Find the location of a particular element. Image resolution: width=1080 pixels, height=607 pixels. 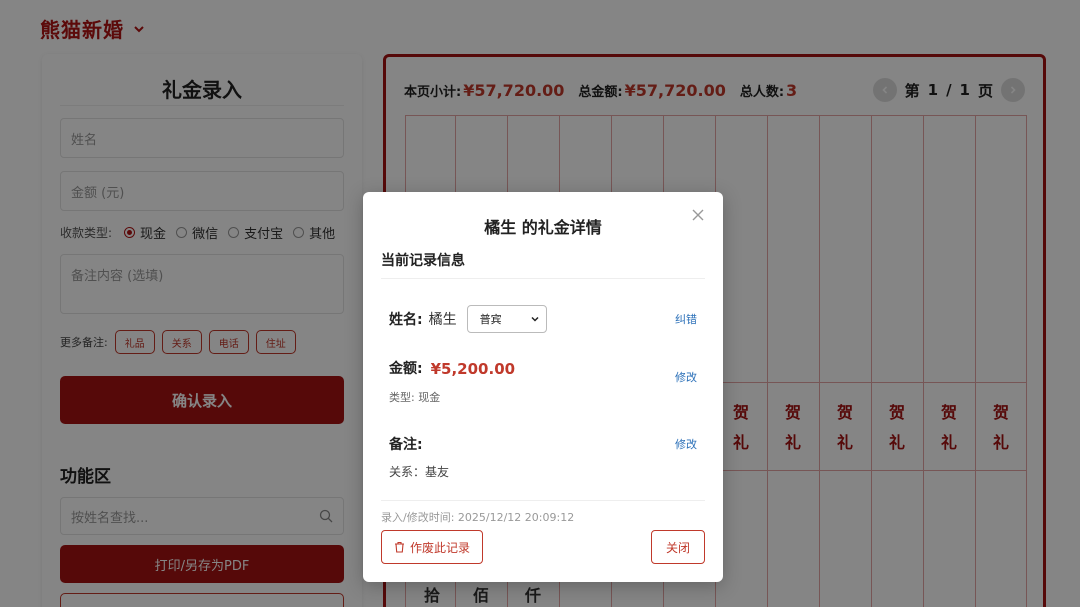

note-row: 备注: 修改 is located at coordinates (543, 444).